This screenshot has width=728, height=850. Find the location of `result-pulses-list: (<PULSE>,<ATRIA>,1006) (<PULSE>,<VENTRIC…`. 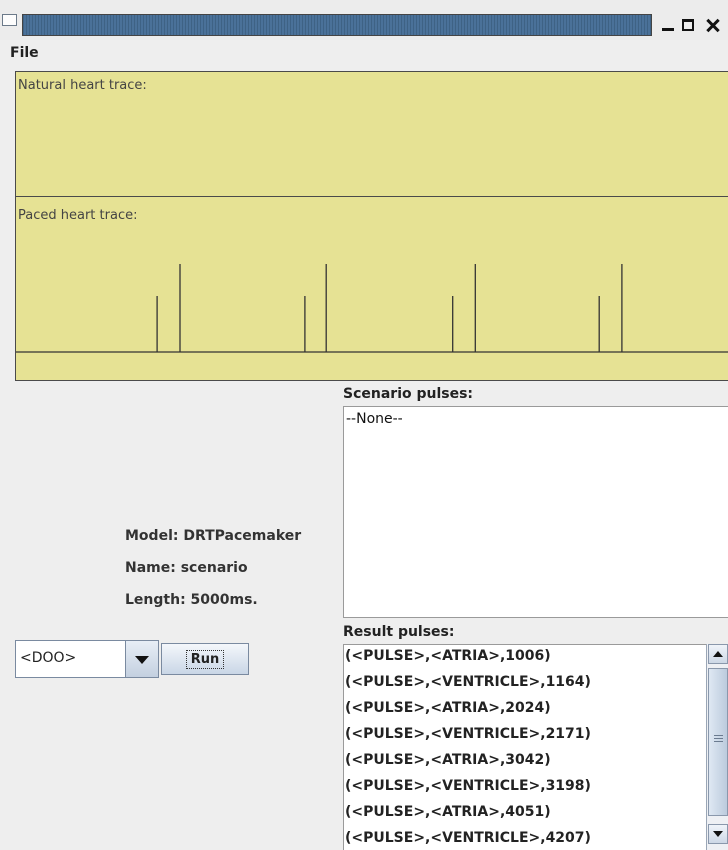

result-pulses-list: (<PULSE>,<ATRIA>,1006) (<PULSE>,<VENTRIC… is located at coordinates (535, 747).